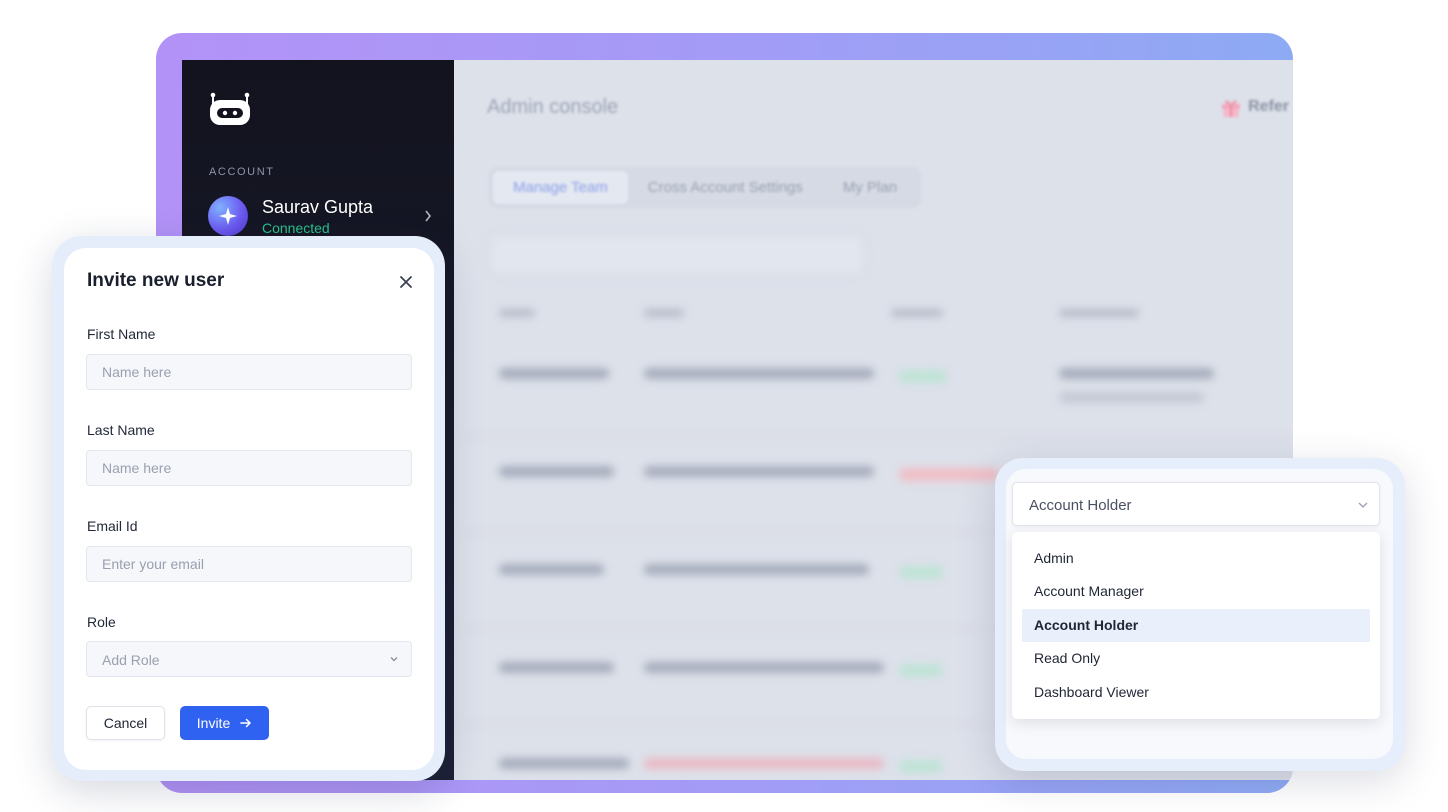 The height and width of the screenshot is (812, 1448). What do you see at coordinates (249, 468) in the screenshot?
I see `last-name-input` at bounding box center [249, 468].